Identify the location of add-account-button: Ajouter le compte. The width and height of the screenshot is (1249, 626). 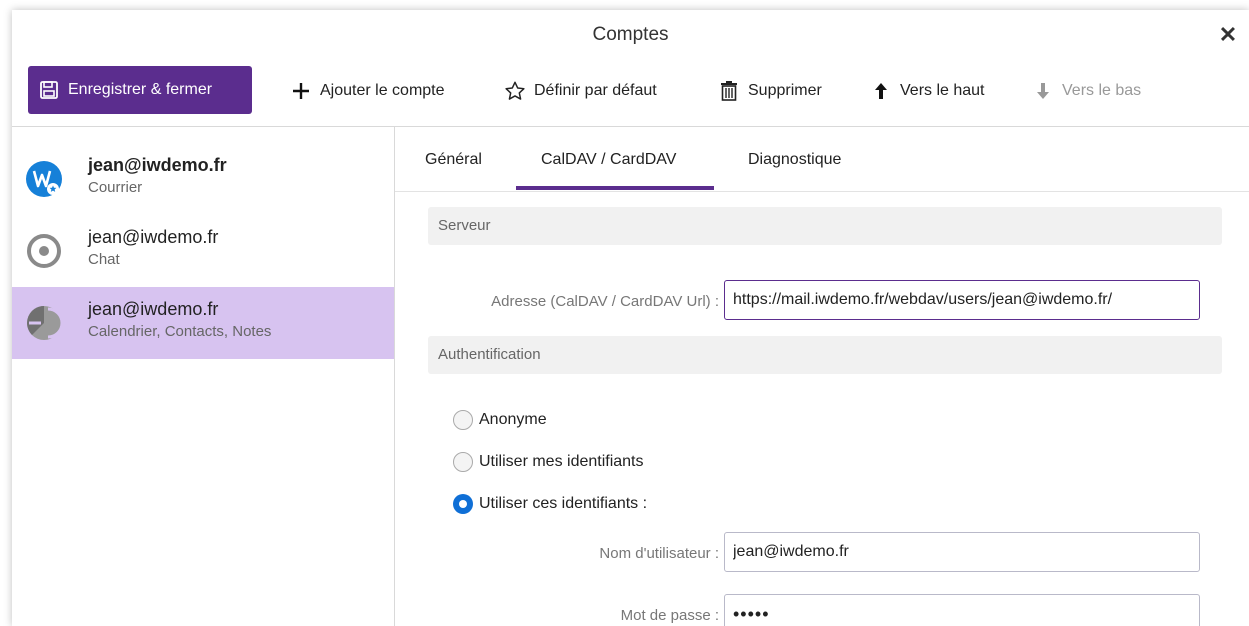
(367, 91).